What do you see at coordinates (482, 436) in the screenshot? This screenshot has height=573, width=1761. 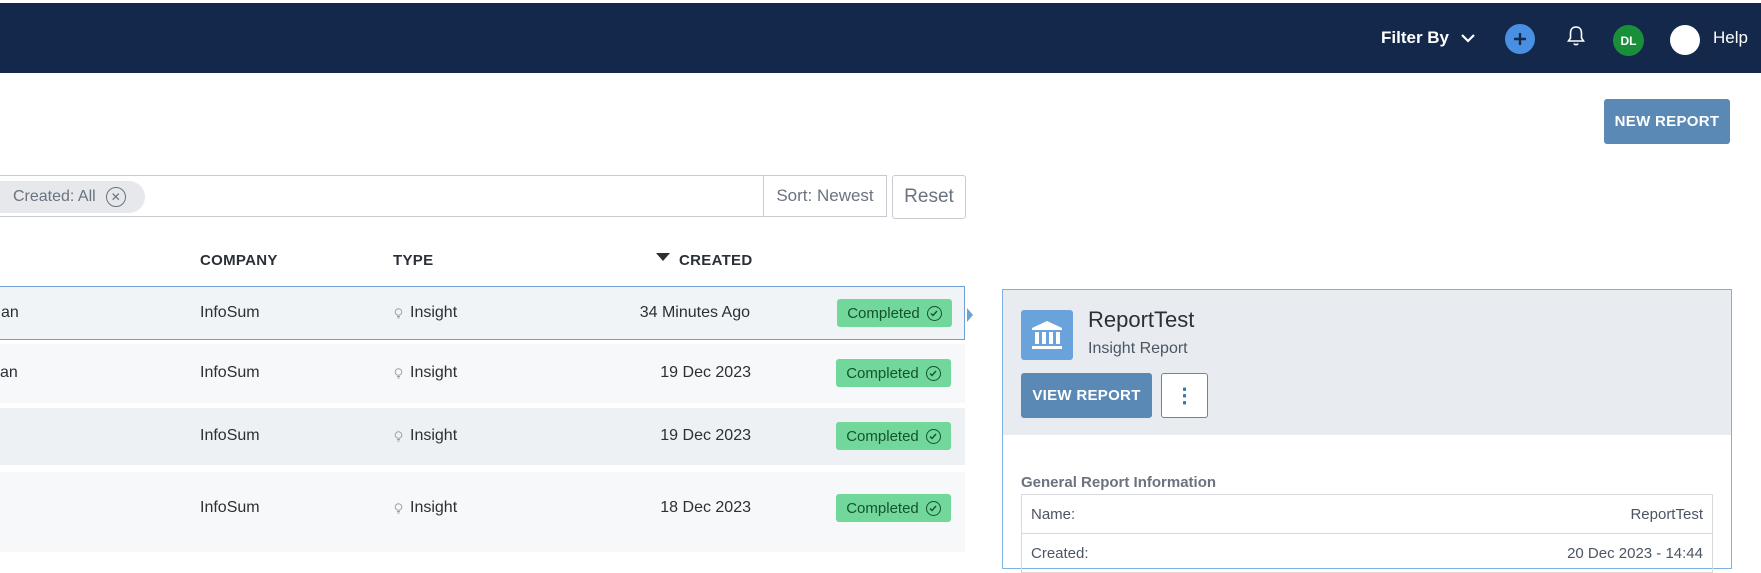 I see `table-row: InfoSum Insight 19 Dec 2023 Completed` at bounding box center [482, 436].